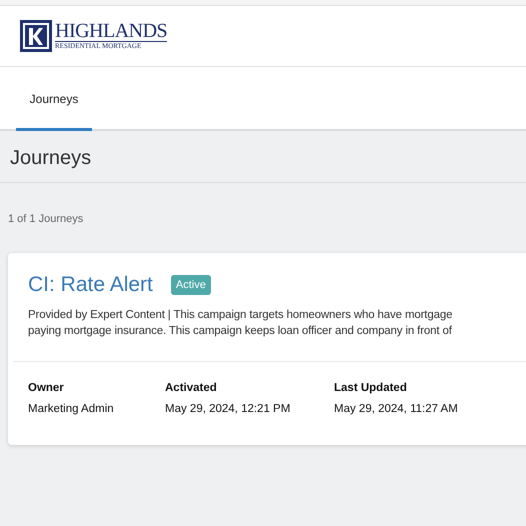 The width and height of the screenshot is (526, 526). I want to click on result-count: 1 of 1 Journeys, so click(45, 219).